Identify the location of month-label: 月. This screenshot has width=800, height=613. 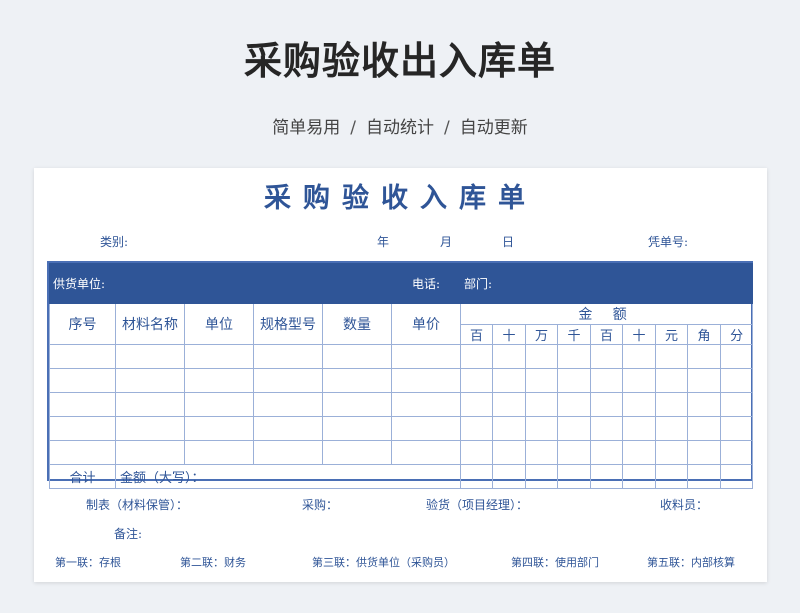
(446, 242).